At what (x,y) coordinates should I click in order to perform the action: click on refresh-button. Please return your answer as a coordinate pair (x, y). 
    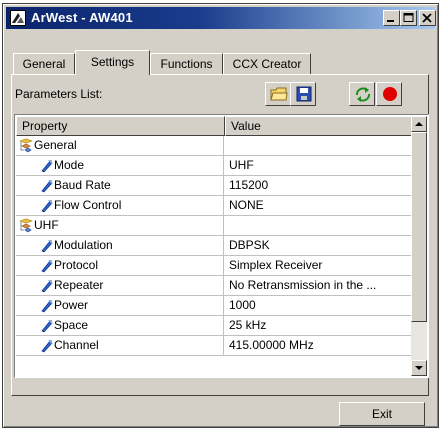
    Looking at the image, I should click on (362, 94).